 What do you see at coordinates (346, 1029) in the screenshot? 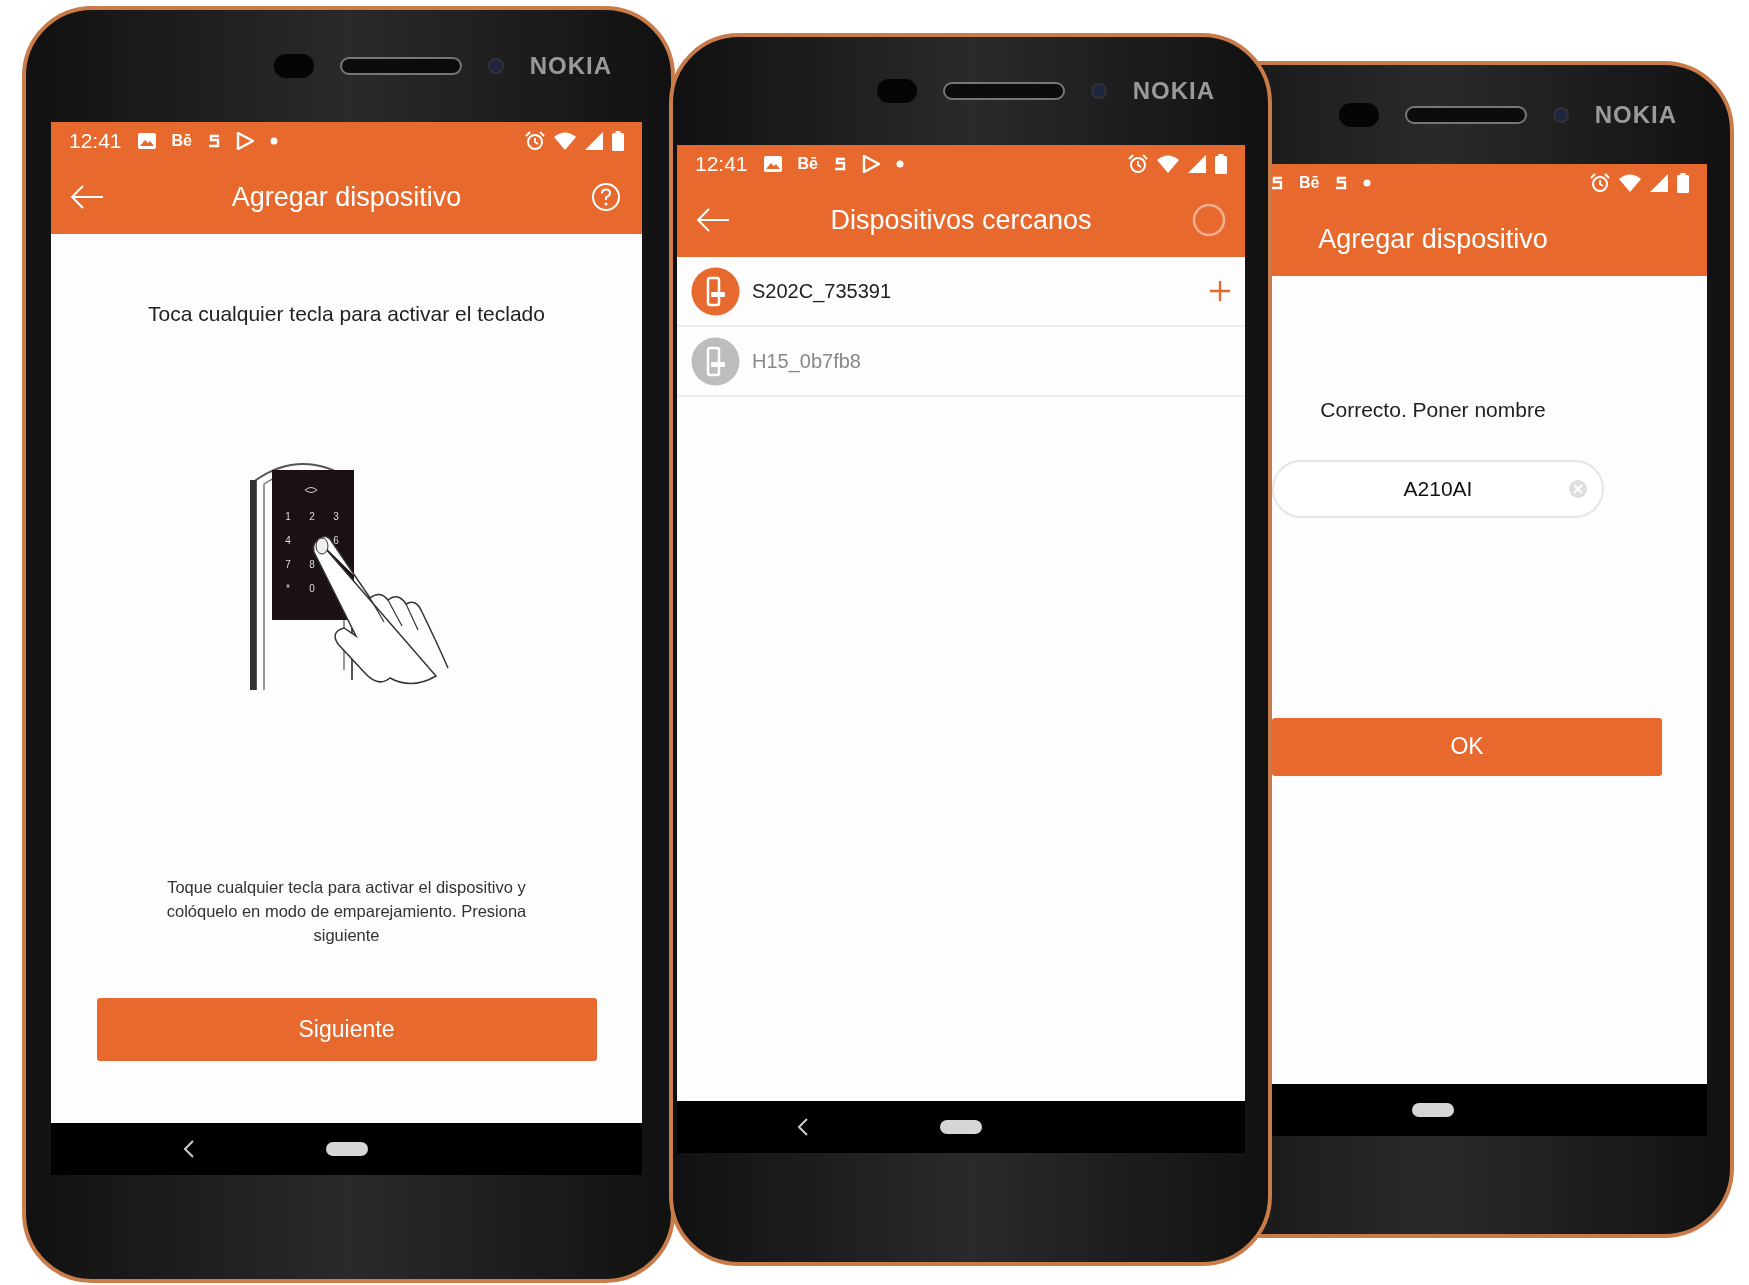
I see `next-button: Siguiente` at bounding box center [346, 1029].